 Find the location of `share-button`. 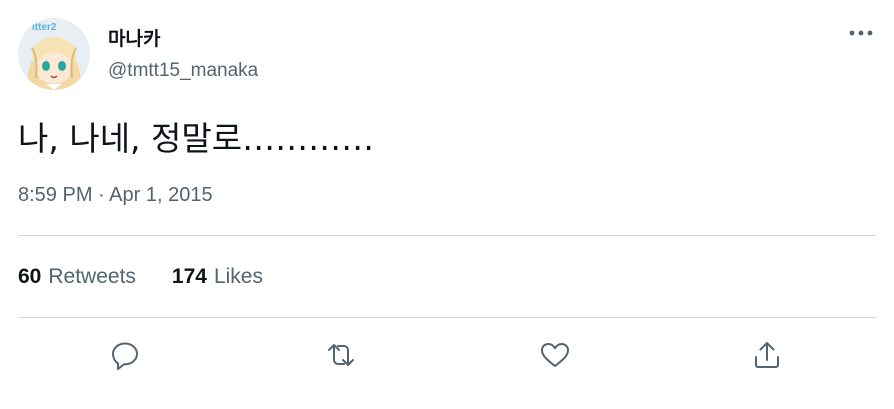

share-button is located at coordinates (767, 355).